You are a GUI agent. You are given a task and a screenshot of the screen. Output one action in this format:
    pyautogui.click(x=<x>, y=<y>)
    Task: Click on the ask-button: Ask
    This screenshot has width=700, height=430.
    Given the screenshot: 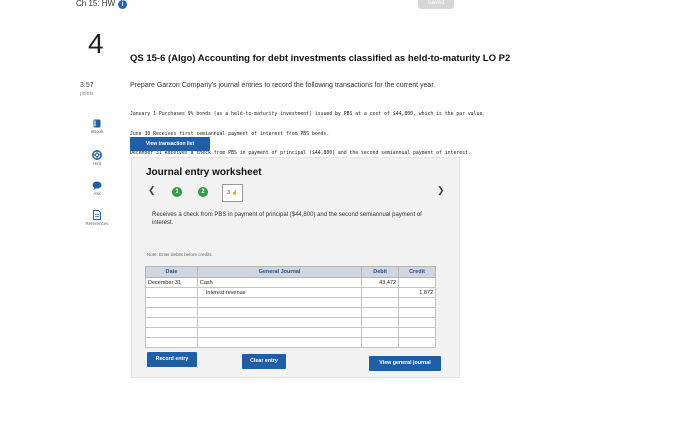 What is the action you would take?
    pyautogui.click(x=97, y=188)
    